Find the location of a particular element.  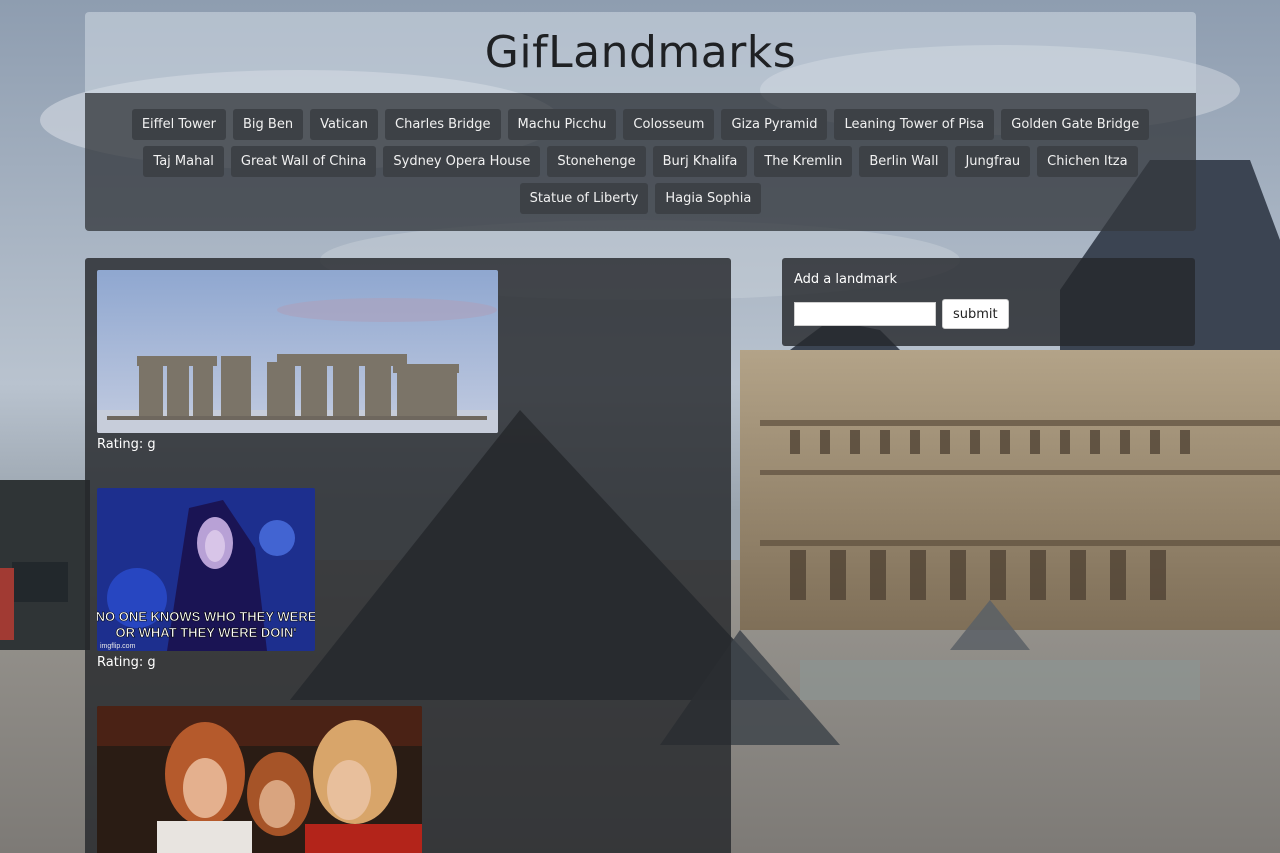

landmark-button-giza-pyramid: Giza Pyramid is located at coordinates (774, 124).